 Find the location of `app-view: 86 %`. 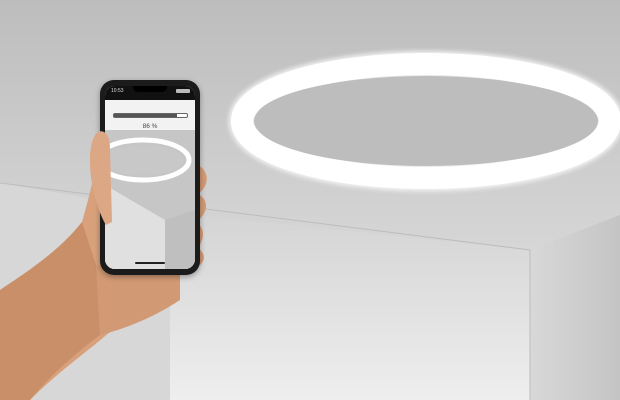

app-view: 86 % is located at coordinates (150, 184).